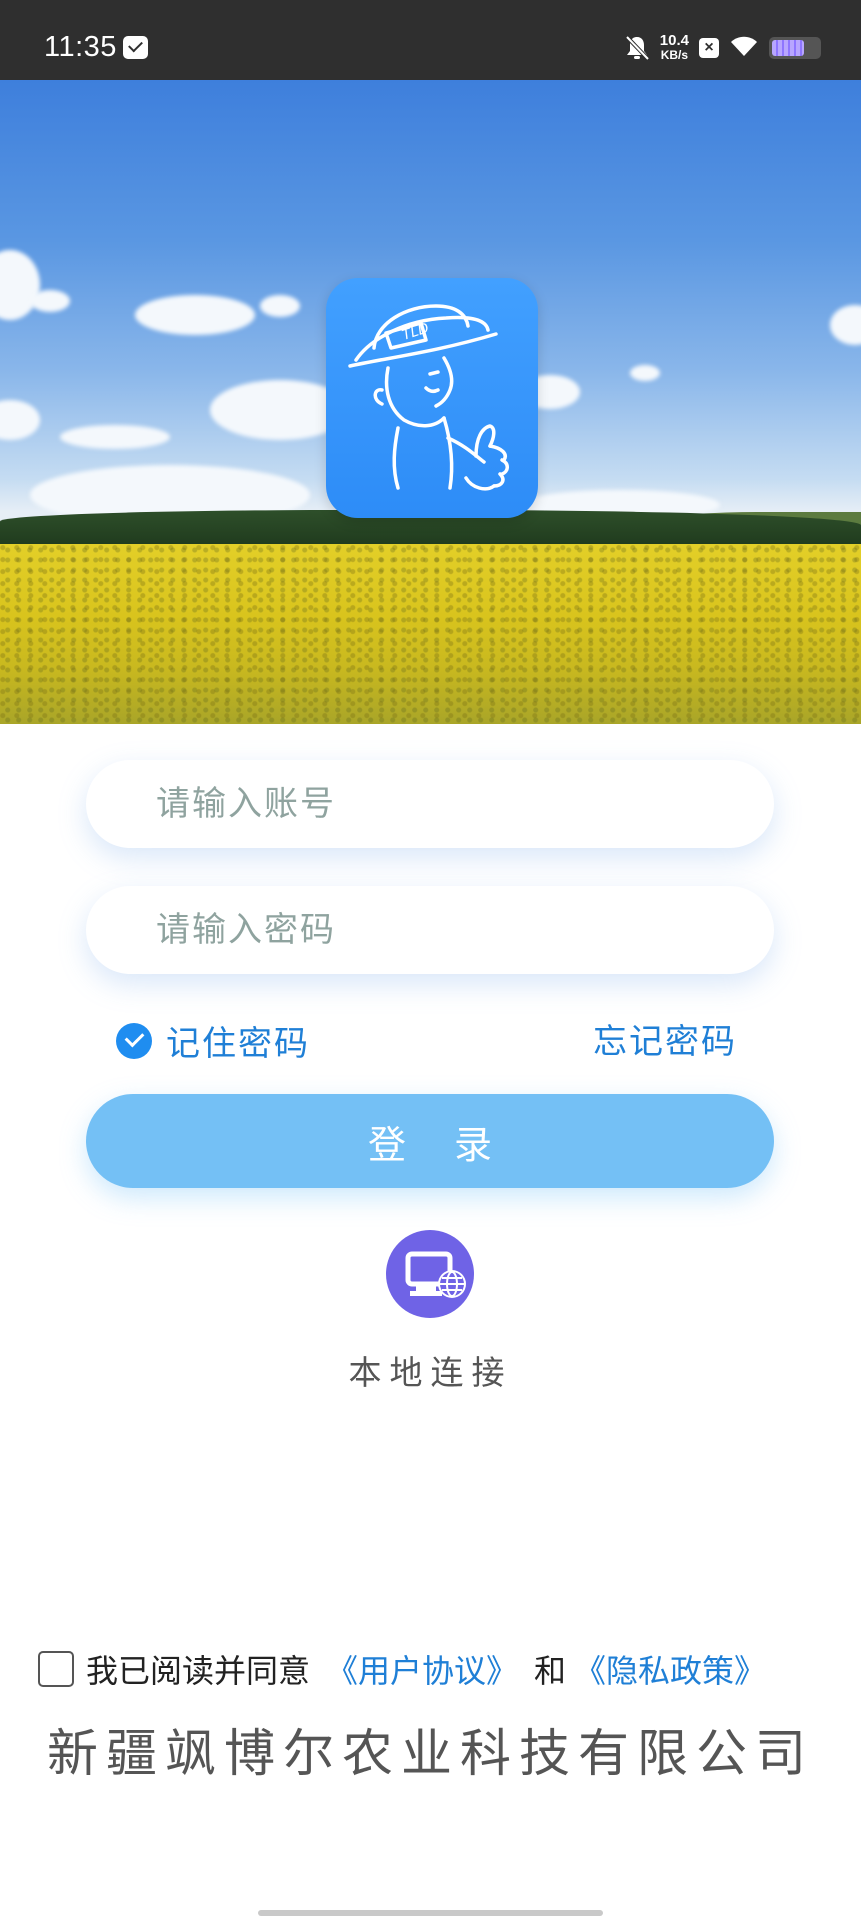 The image size is (861, 1920). I want to click on app-logo: TLD, so click(432, 398).